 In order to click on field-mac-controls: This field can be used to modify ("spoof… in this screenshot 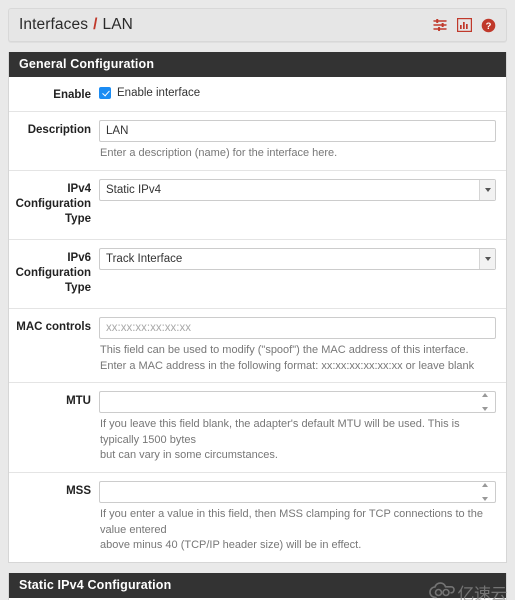, I will do `click(298, 345)`.